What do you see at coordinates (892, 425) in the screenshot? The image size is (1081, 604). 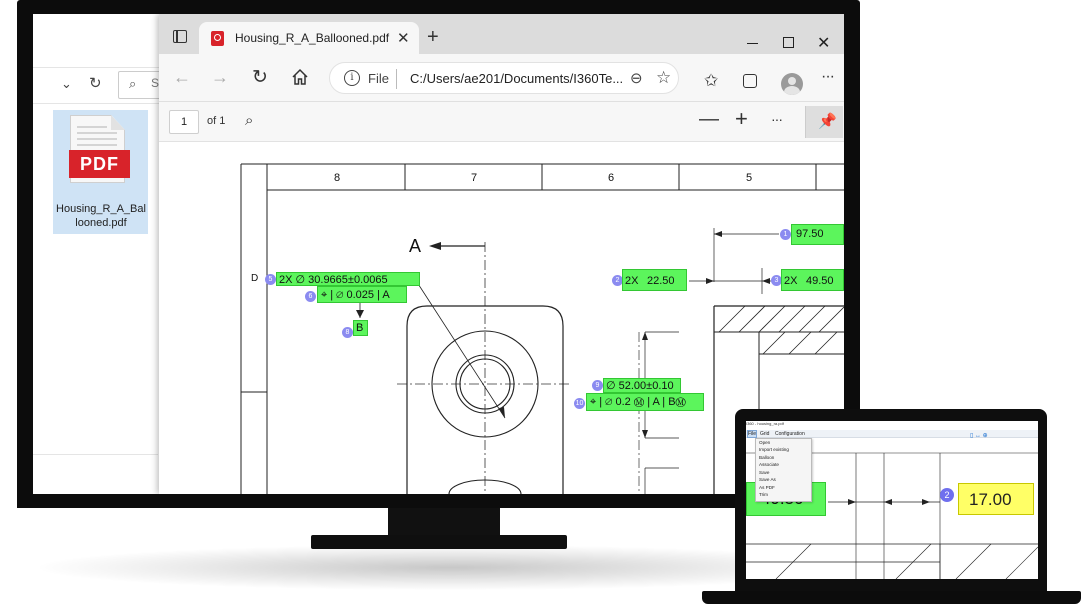 I see `laptop-window-title: I360 - housing_ra.pdf` at bounding box center [892, 425].